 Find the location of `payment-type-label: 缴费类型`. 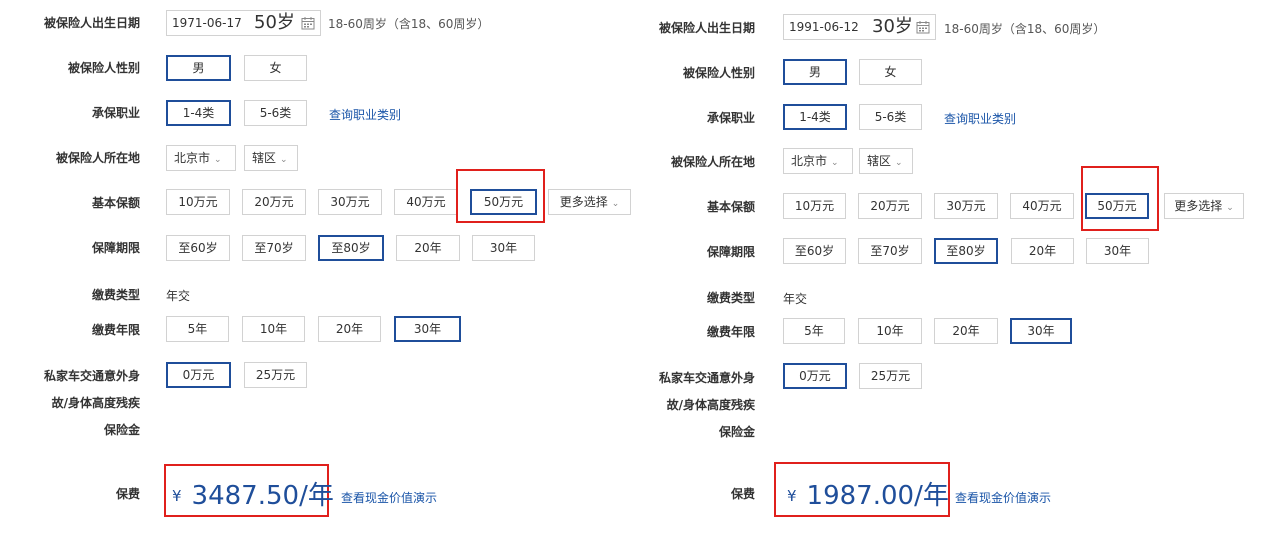

payment-type-label: 缴费类型 is located at coordinates (115, 295).